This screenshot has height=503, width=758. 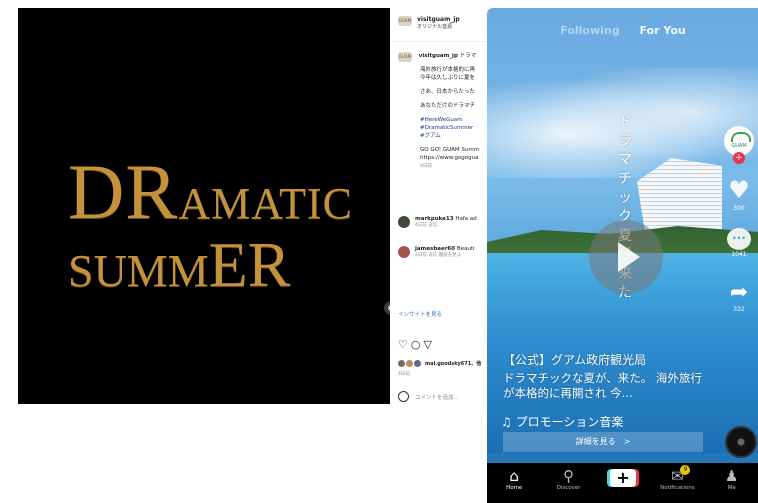 What do you see at coordinates (438, 19) in the screenshot?
I see `post-username: visitguam_jp` at bounding box center [438, 19].